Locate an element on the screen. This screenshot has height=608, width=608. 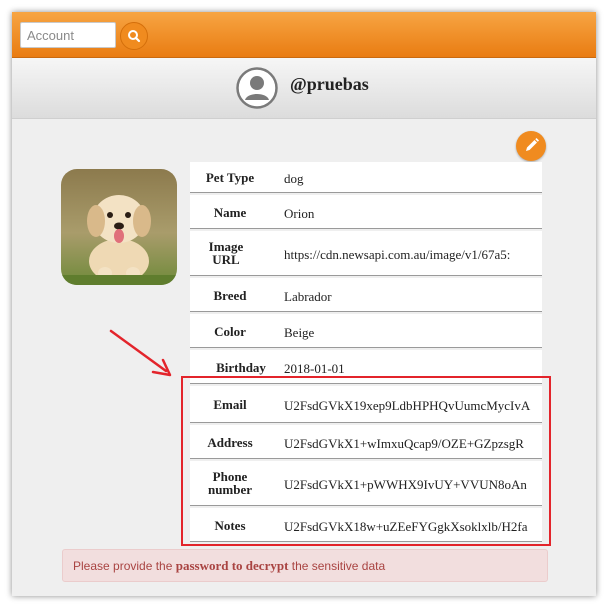
row-label: Breed is located at coordinates (230, 295).